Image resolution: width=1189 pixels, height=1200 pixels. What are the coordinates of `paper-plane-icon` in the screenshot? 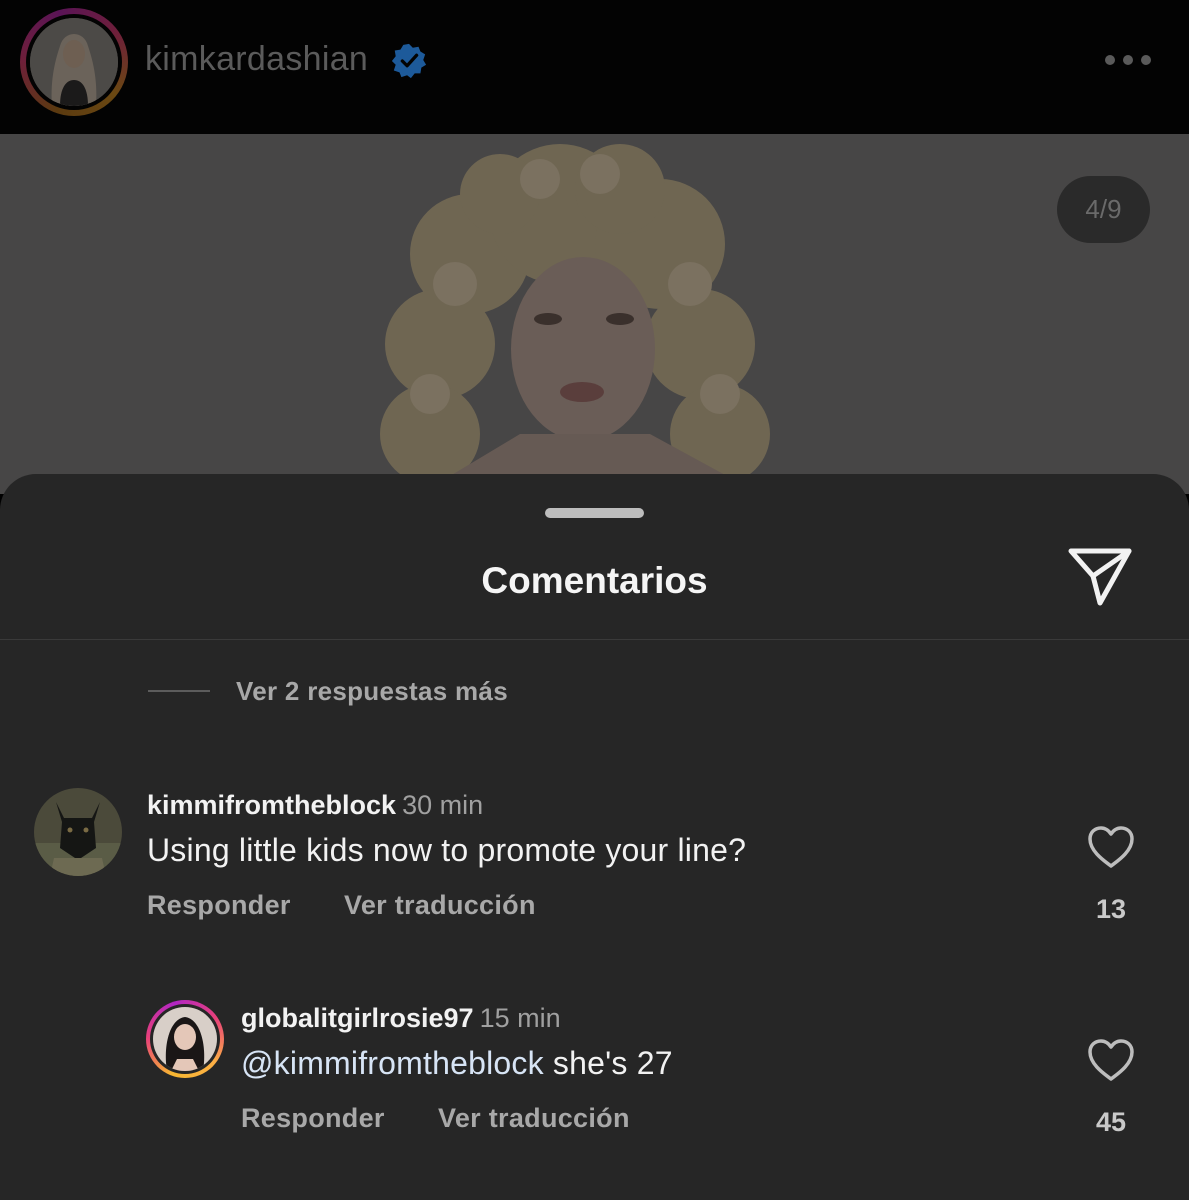 It's located at (1100, 577).